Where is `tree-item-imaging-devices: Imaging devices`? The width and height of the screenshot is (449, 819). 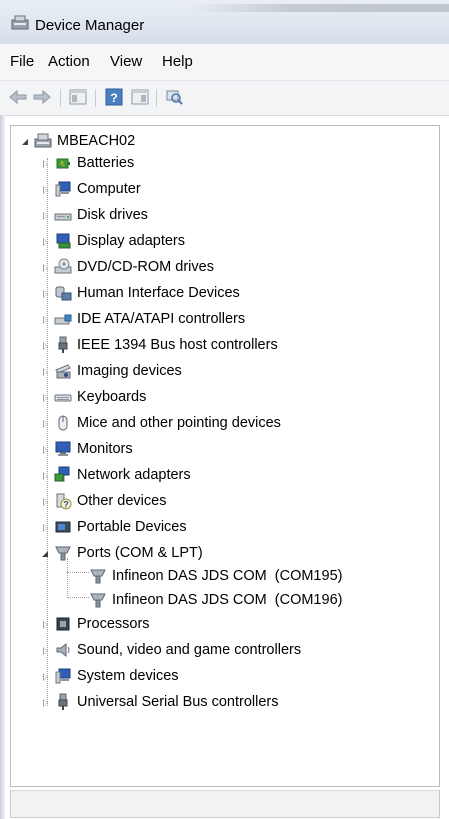
tree-item-imaging-devices: Imaging devices is located at coordinates (111, 371).